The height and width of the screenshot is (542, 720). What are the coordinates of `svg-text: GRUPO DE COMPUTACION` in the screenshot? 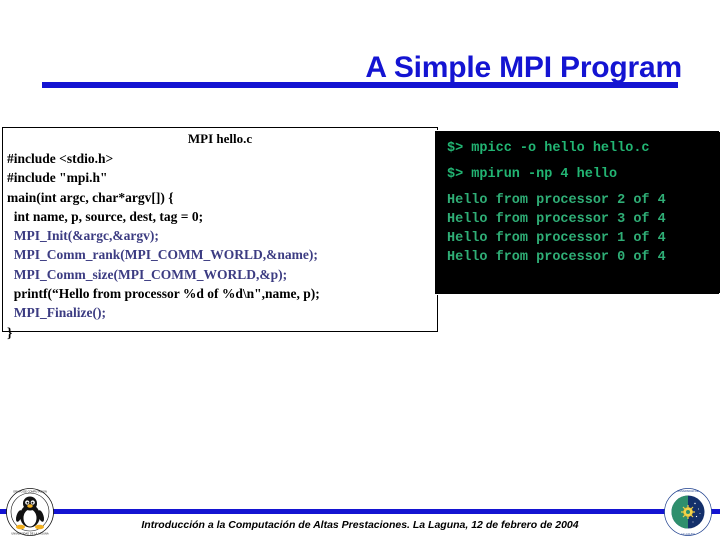 It's located at (30, 492).